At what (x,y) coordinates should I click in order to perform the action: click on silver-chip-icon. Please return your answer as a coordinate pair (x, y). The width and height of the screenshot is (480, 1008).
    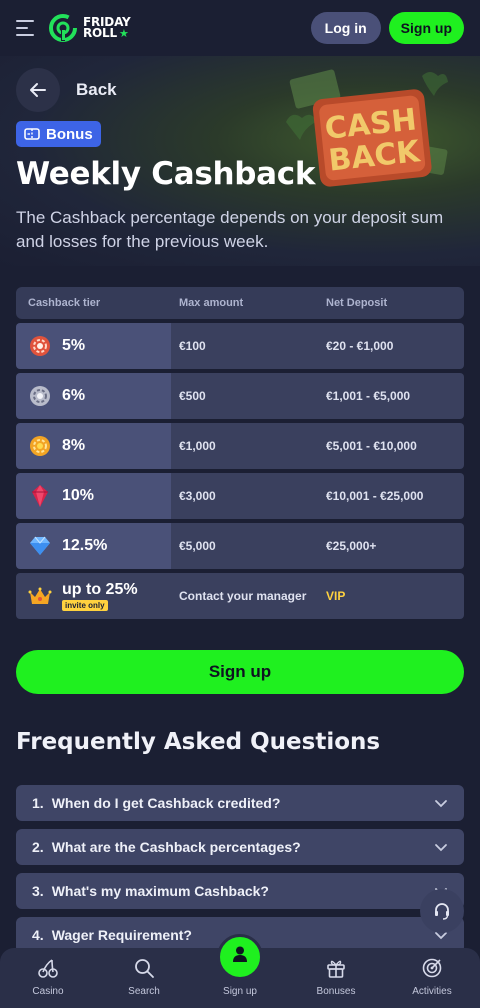
    Looking at the image, I should click on (40, 396).